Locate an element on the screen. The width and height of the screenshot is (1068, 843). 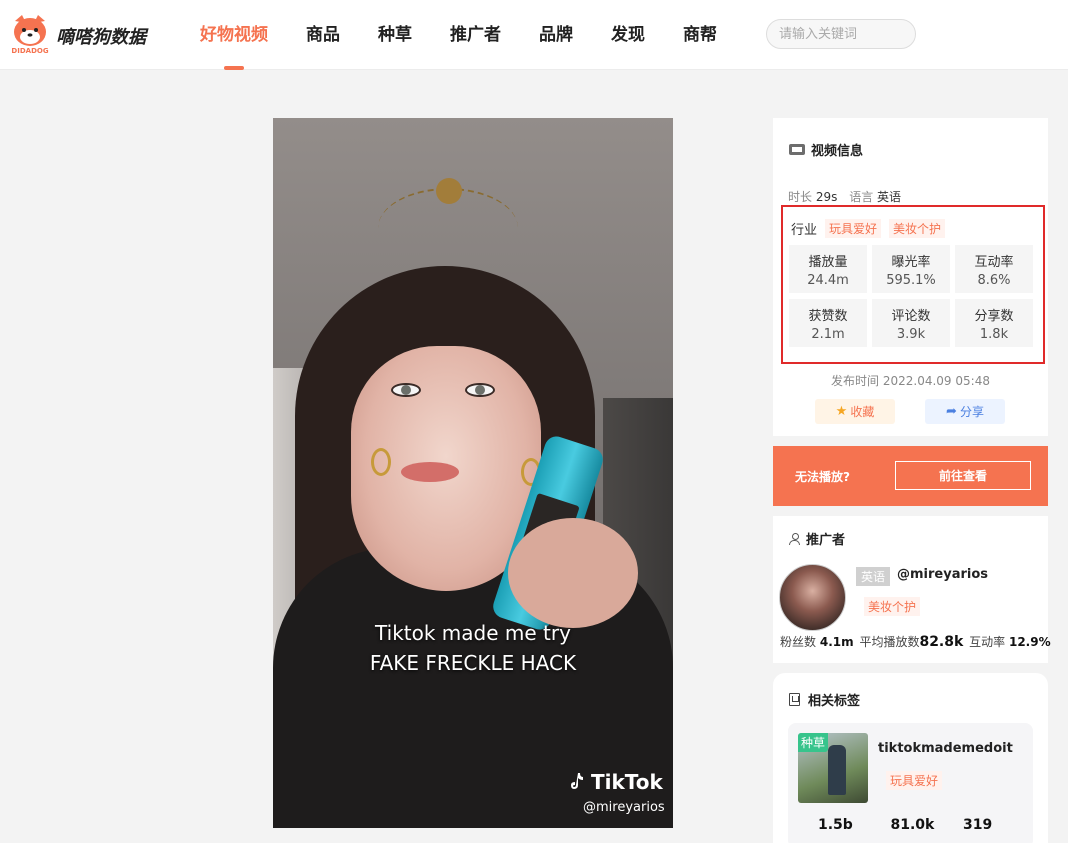
tiktok-watermark-user: @mireyarios is located at coordinates (624, 807).